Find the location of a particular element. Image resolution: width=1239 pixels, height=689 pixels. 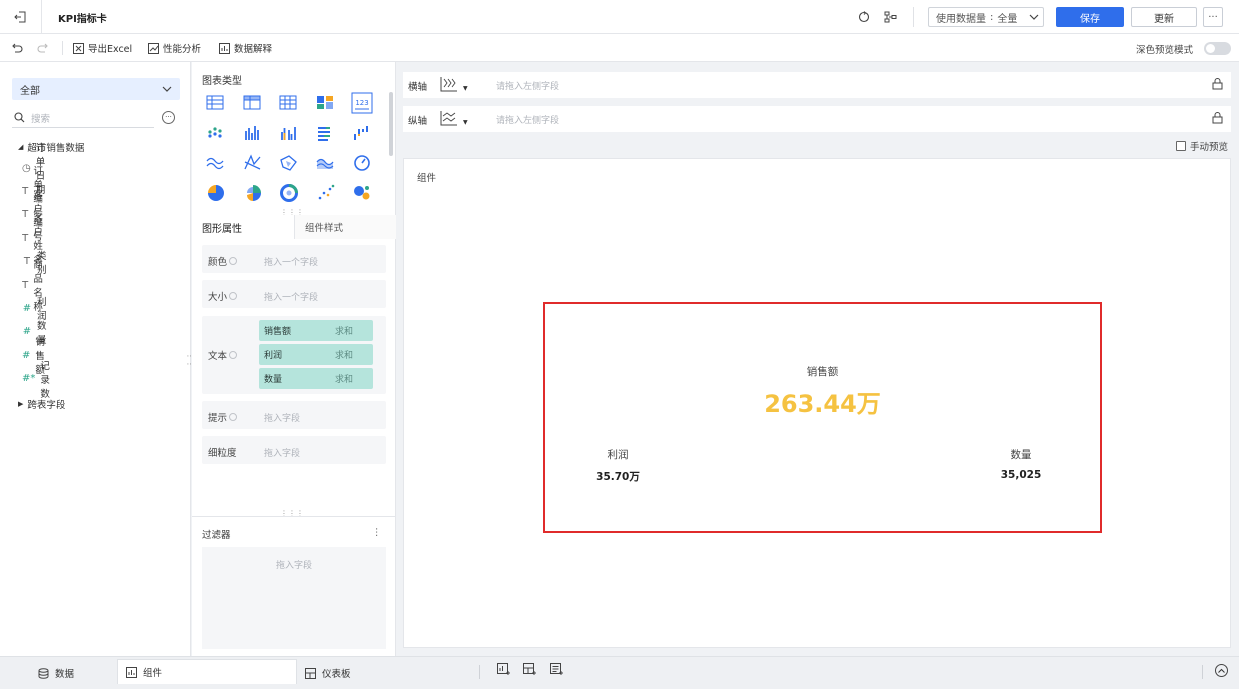

detail-table-icon is located at coordinates (289, 103).